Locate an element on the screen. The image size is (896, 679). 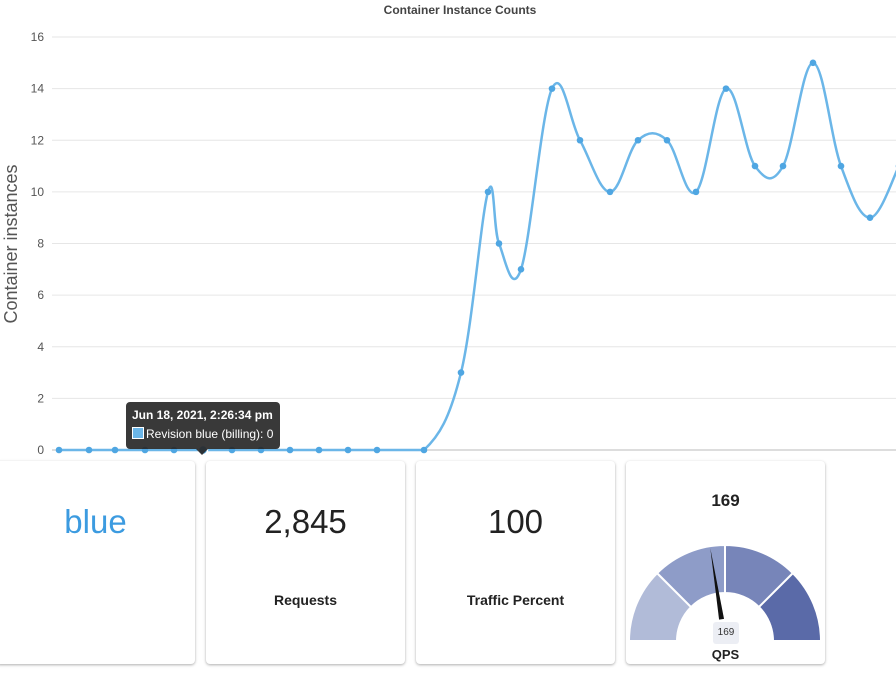
requests-card: 2,845 Requests is located at coordinates (305, 562).